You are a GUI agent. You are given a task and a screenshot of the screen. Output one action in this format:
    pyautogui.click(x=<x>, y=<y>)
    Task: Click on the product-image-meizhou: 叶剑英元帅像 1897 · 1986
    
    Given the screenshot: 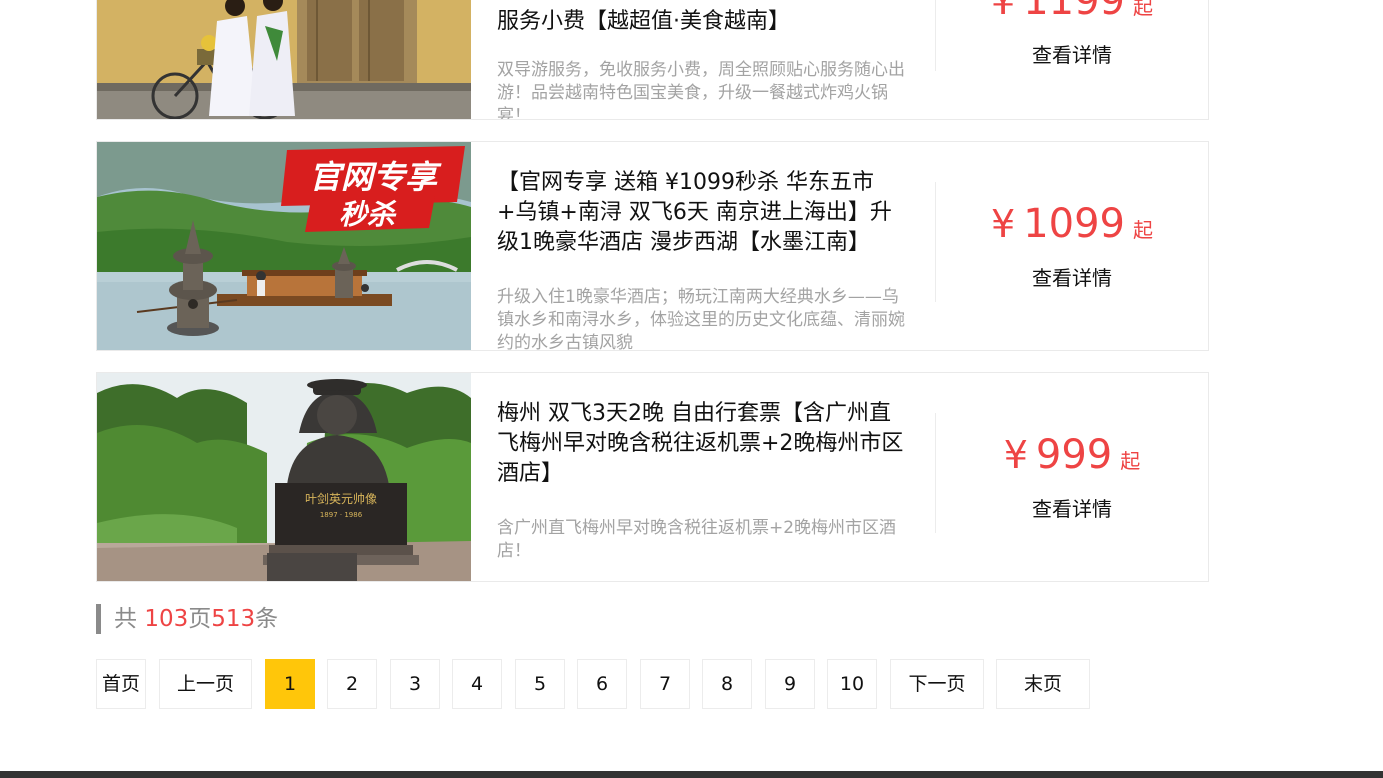 What is the action you would take?
    pyautogui.click(x=284, y=477)
    